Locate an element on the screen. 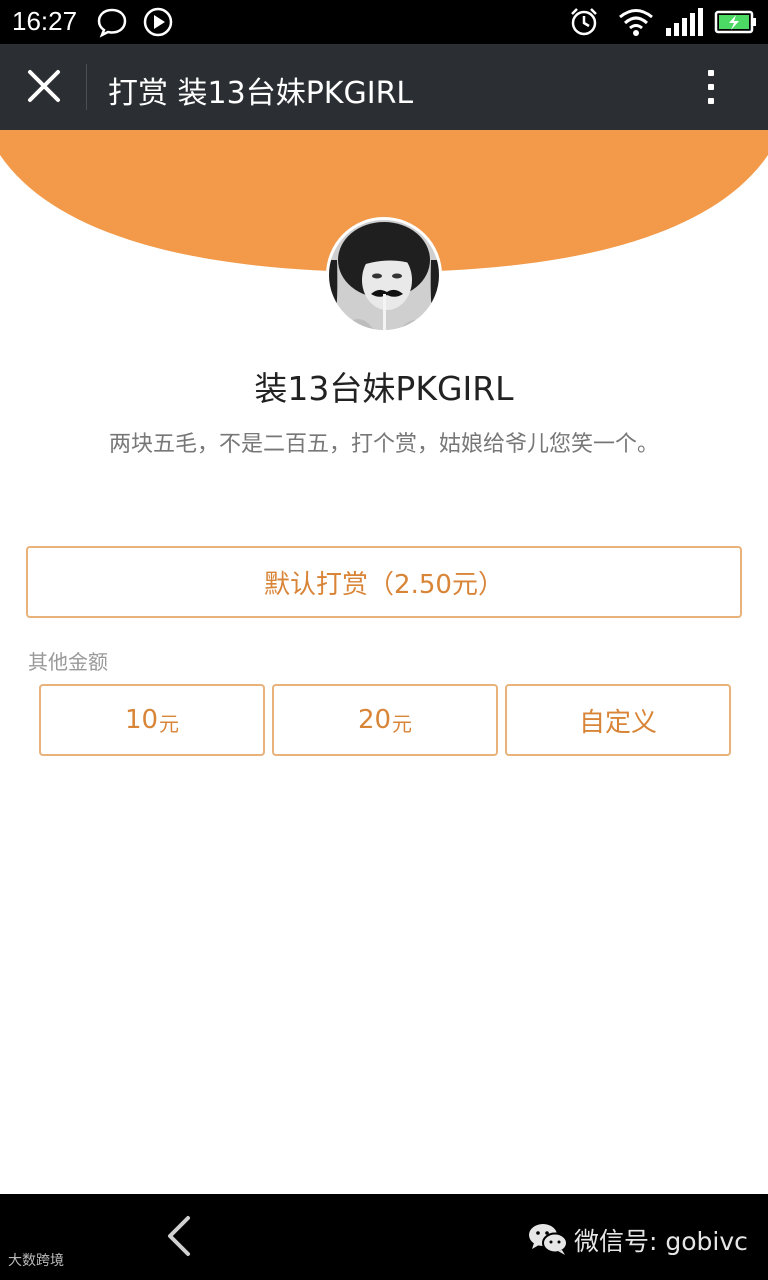  amount-value: 20 is located at coordinates (374, 720).